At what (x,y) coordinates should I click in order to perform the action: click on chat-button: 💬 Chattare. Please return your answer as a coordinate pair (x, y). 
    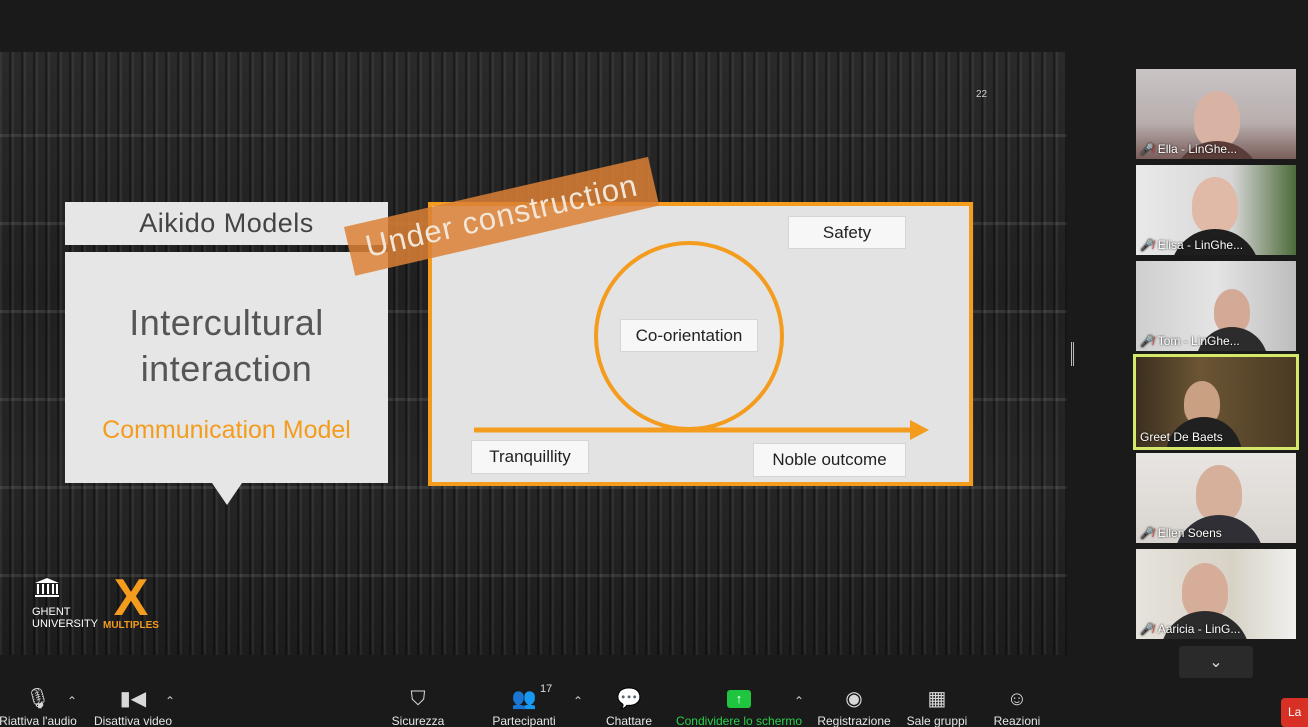
    Looking at the image, I should click on (629, 707).